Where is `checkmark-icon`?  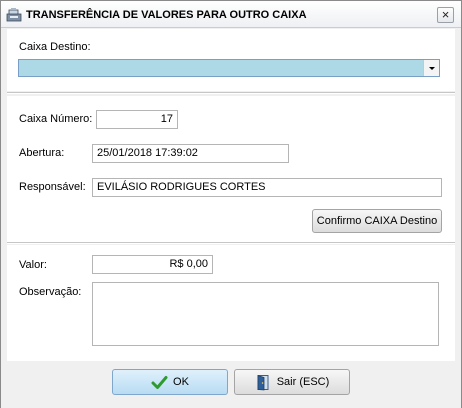
checkmark-icon is located at coordinates (159, 382).